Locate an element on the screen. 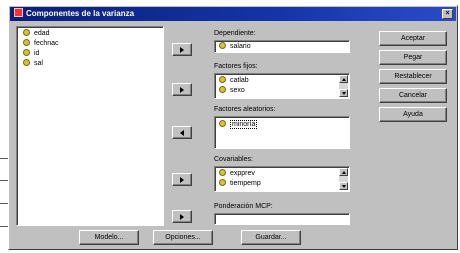 The width and height of the screenshot is (460, 253). list-item: expprev is located at coordinates (237, 174).